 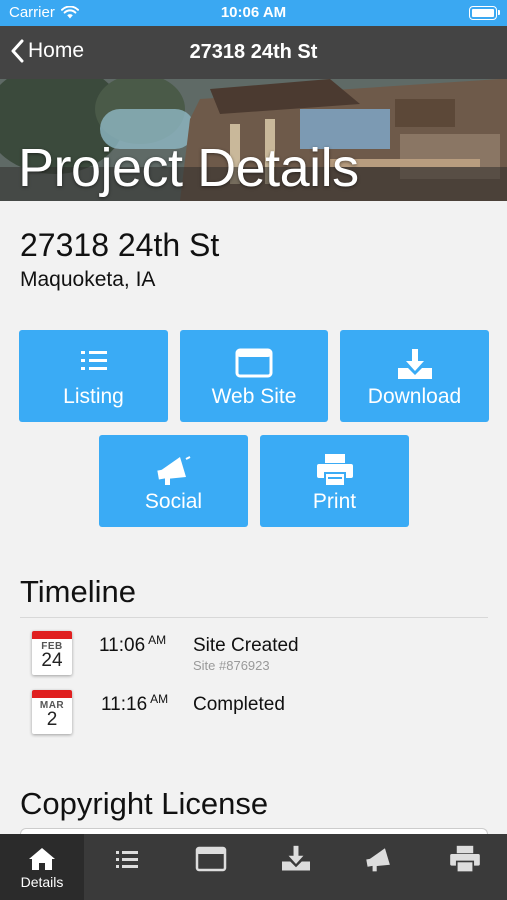 What do you see at coordinates (42, 859) in the screenshot?
I see `home-icon` at bounding box center [42, 859].